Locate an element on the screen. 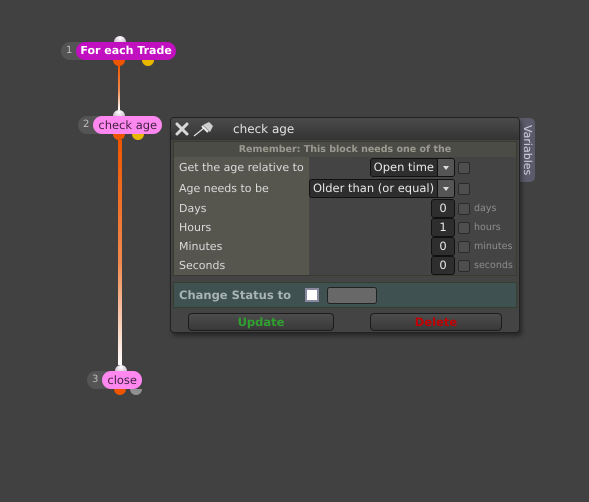  unit-label: days is located at coordinates (486, 208).